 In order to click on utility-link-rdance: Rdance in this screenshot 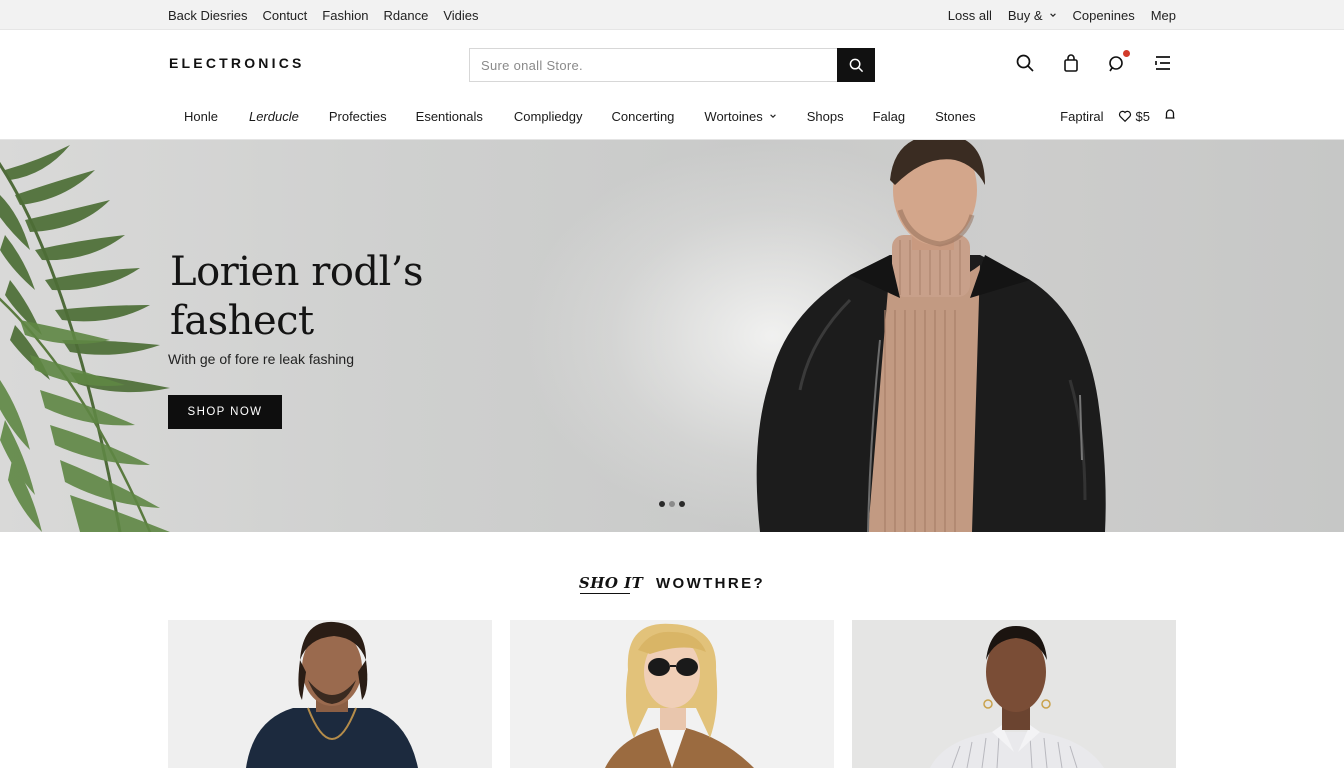, I will do `click(406, 15)`.